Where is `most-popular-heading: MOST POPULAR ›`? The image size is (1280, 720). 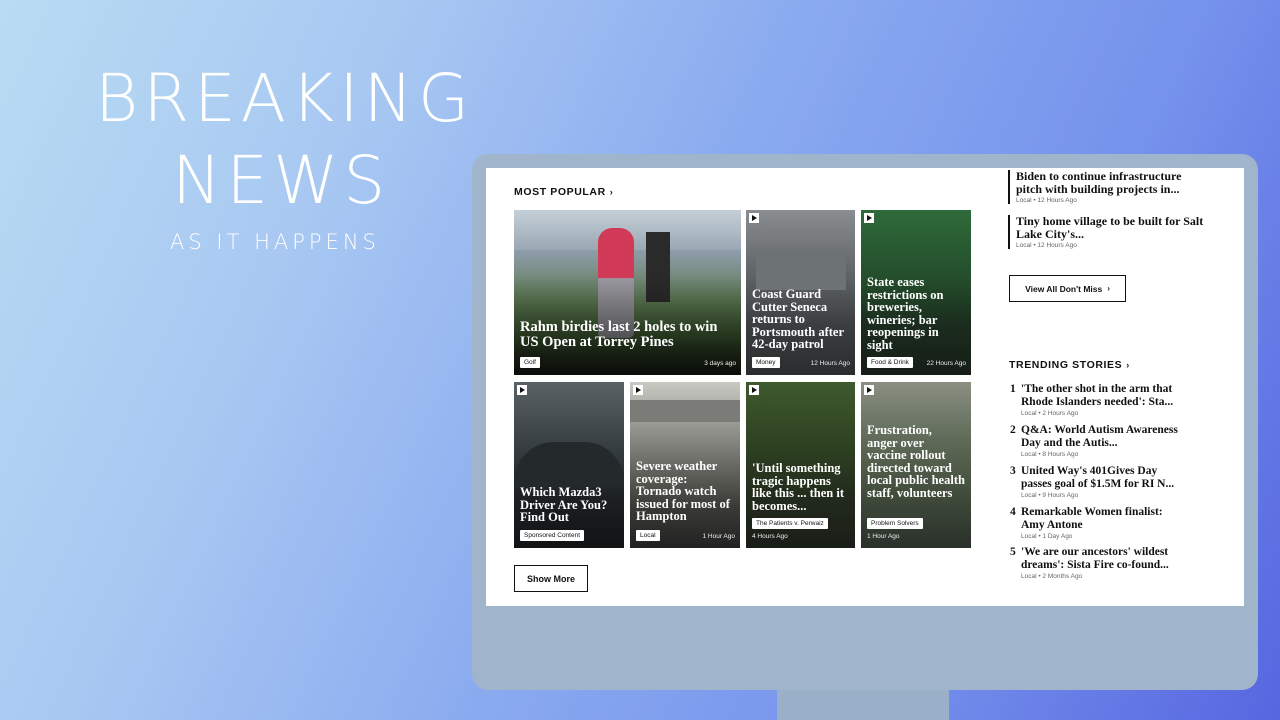
most-popular-heading: MOST POPULAR › is located at coordinates (563, 192).